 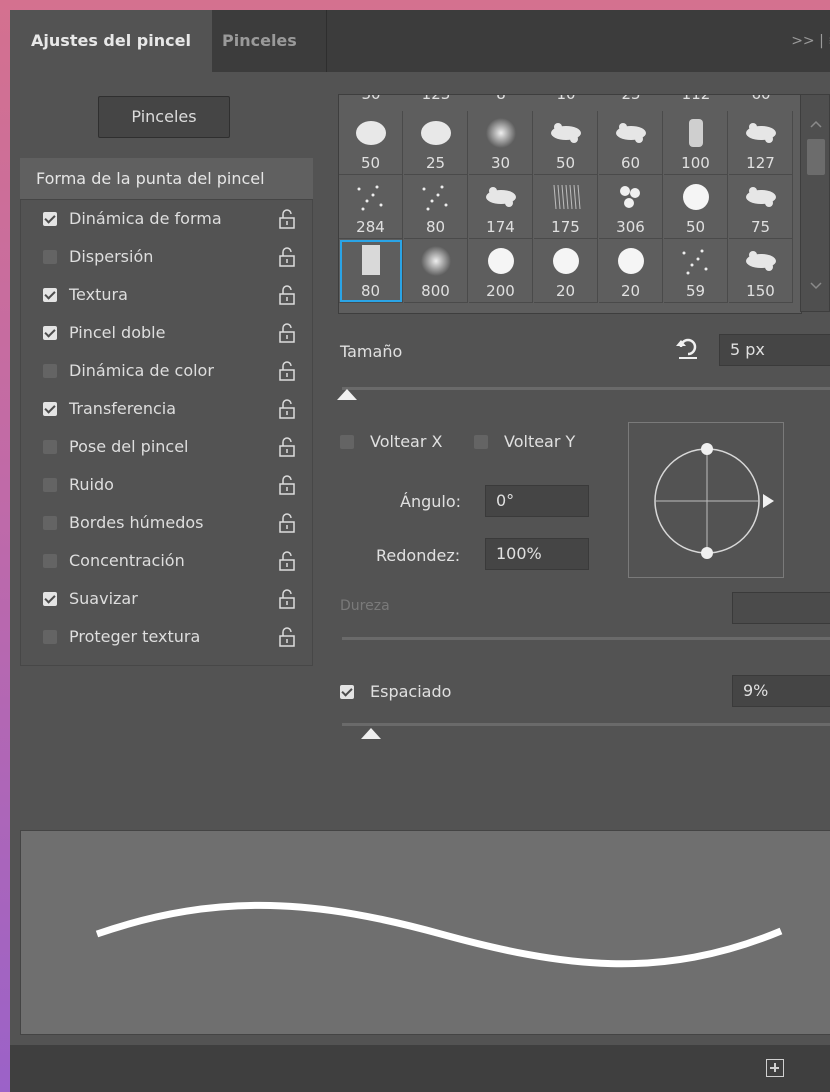 What do you see at coordinates (370, 733) in the screenshot?
I see `spacing-slider-thumb` at bounding box center [370, 733].